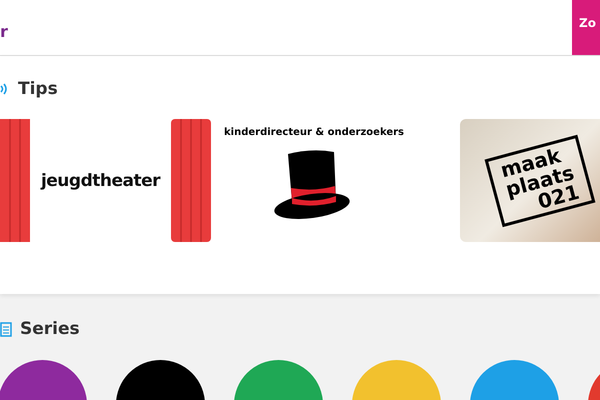 The image size is (600, 400). I want to click on sound-icon, so click(5, 89).